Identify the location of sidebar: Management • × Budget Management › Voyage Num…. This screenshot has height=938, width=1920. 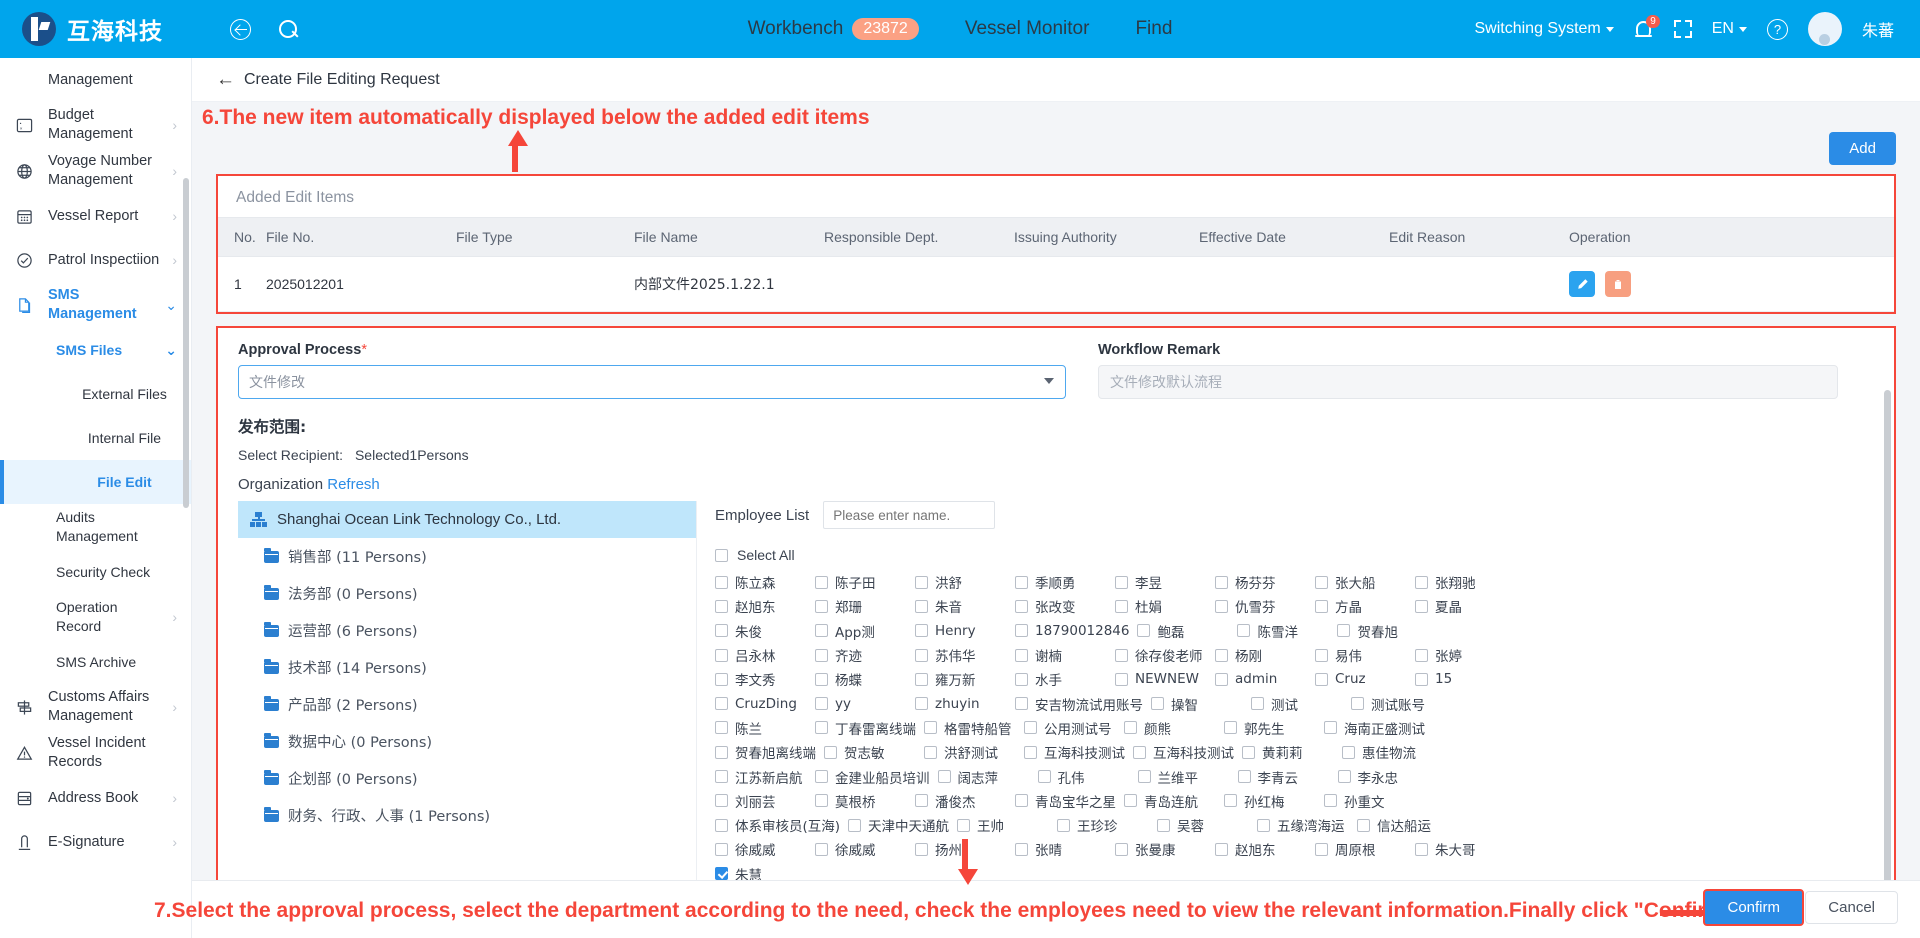
(96, 498).